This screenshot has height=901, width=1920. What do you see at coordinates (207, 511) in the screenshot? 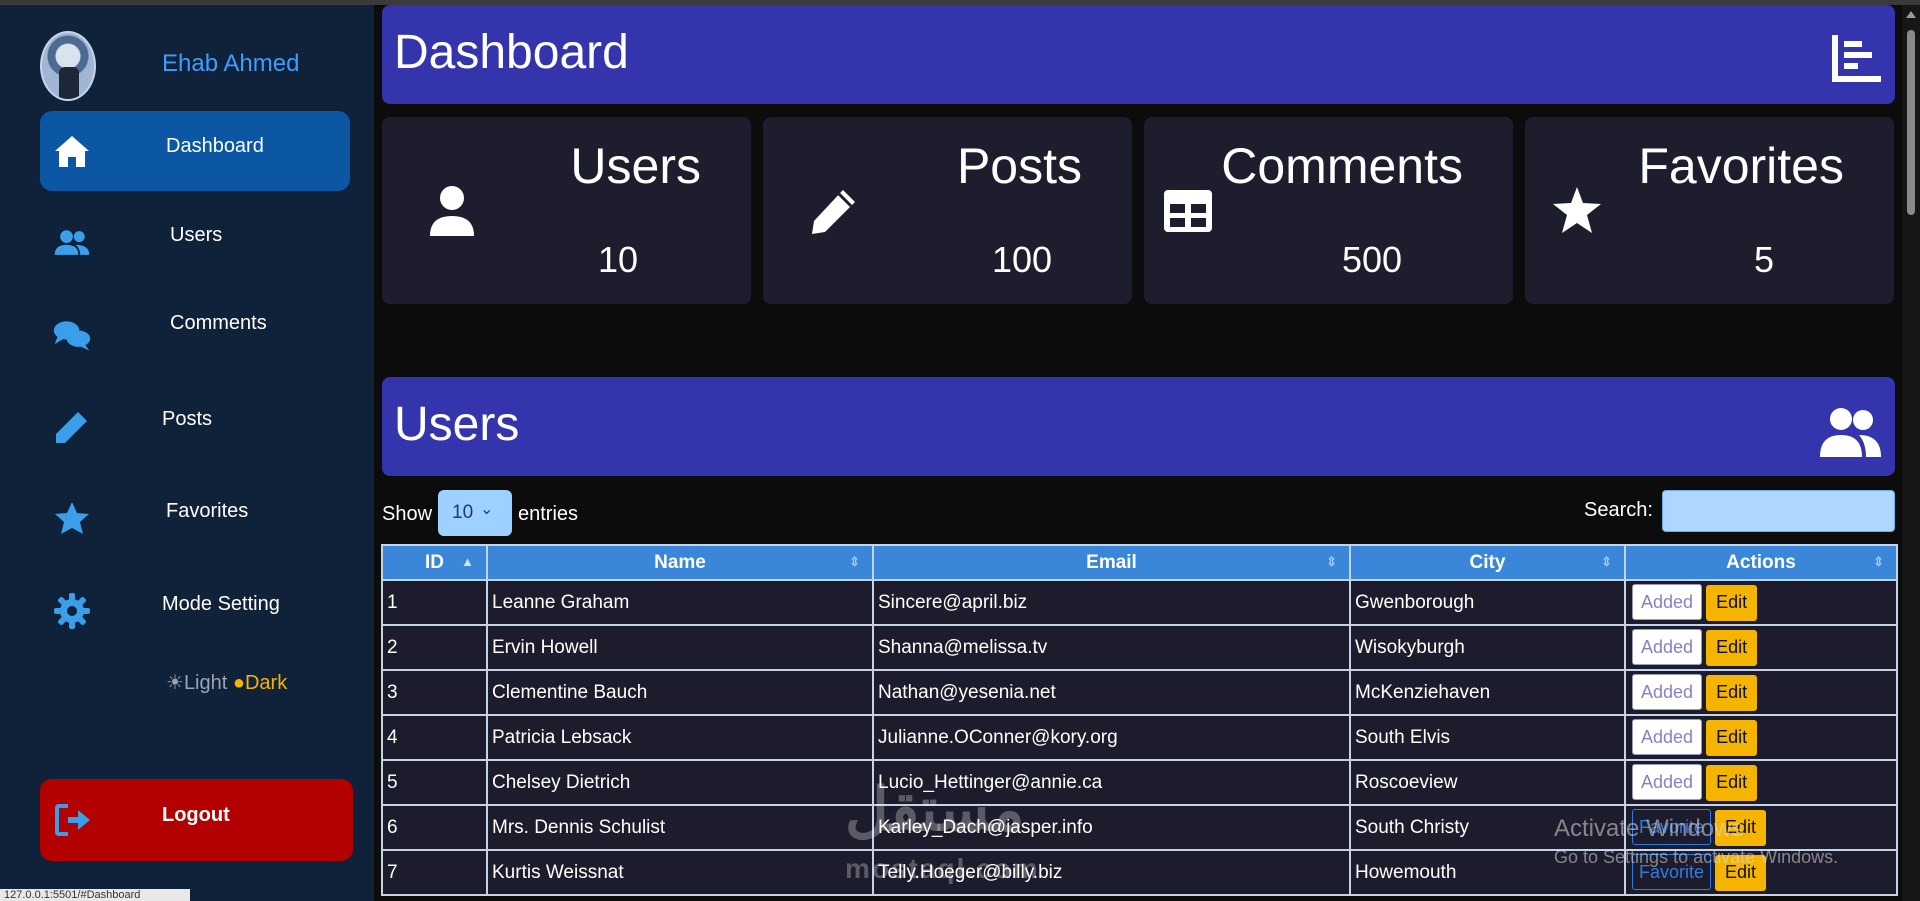
I see `sidebar-item-label: Favorites` at bounding box center [207, 511].